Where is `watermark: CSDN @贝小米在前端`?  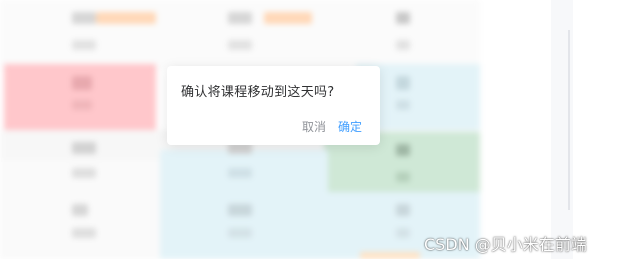
watermark: CSDN @贝小米在前端 is located at coordinates (505, 244).